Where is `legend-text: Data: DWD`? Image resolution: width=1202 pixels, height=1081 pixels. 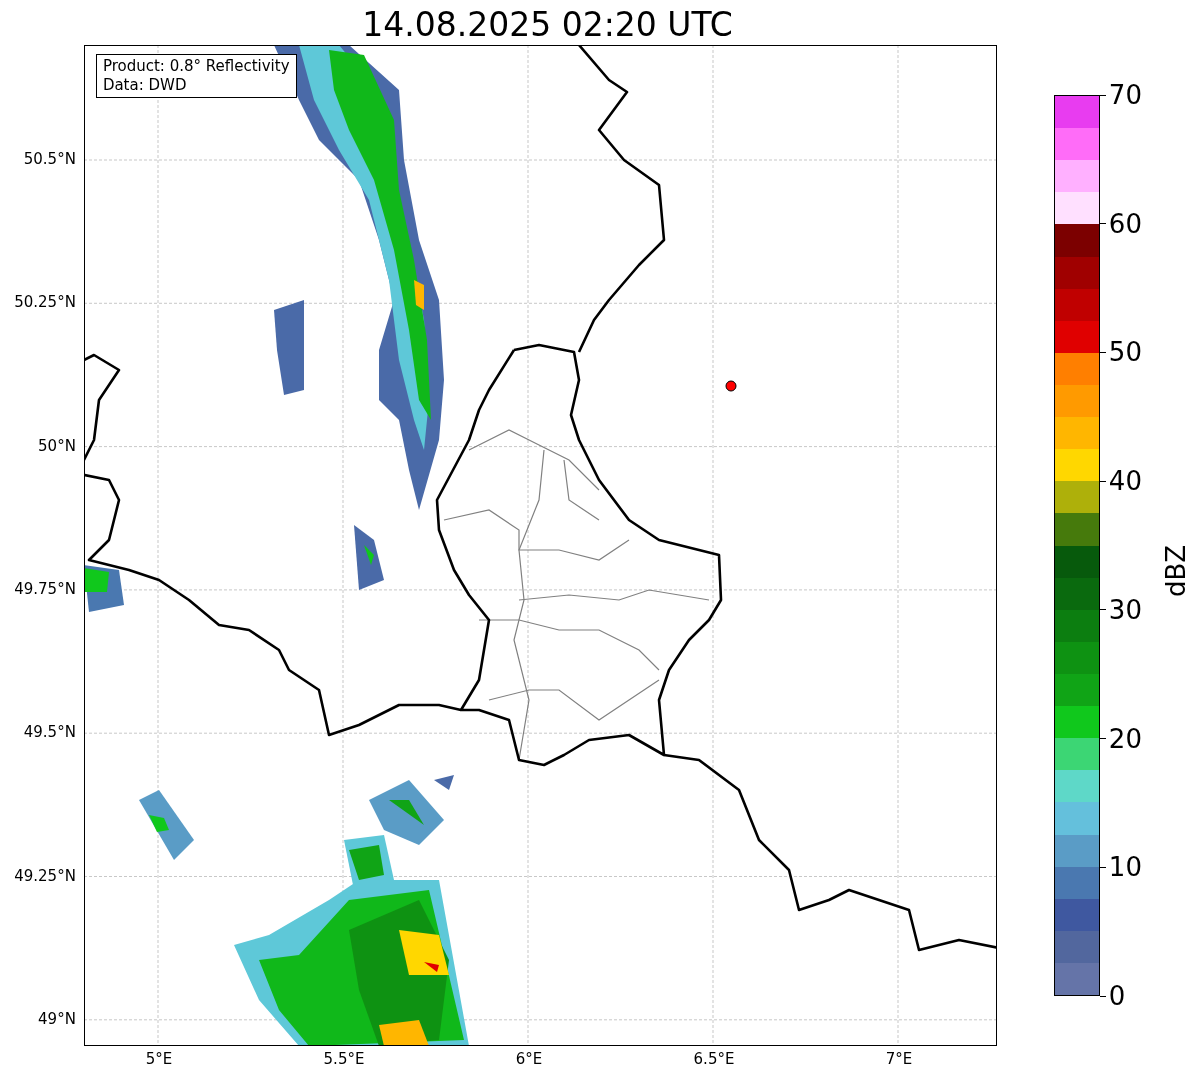
legend-text: Data: DWD is located at coordinates (145, 85).